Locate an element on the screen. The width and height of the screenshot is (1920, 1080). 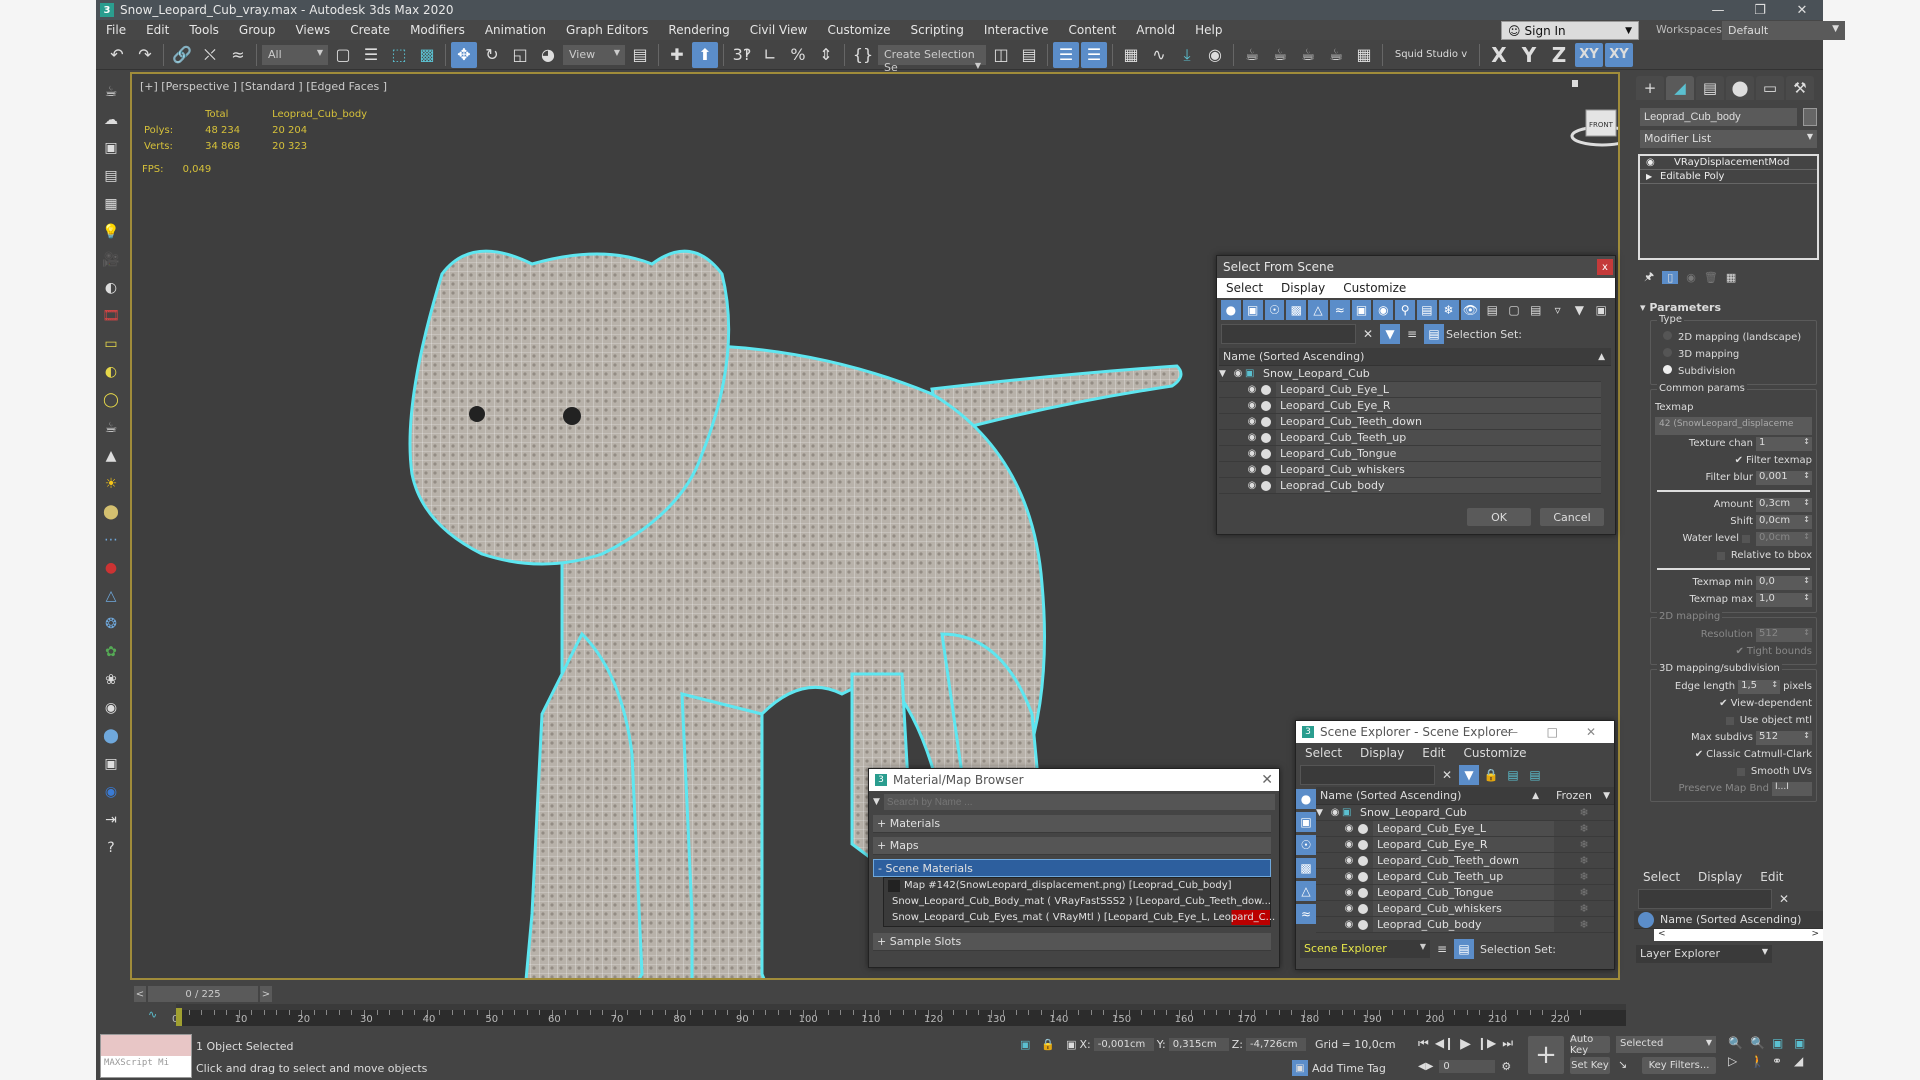
tree-row: ◉ Leoprad_Cub_body ❄ is located at coordinates (1465, 925).